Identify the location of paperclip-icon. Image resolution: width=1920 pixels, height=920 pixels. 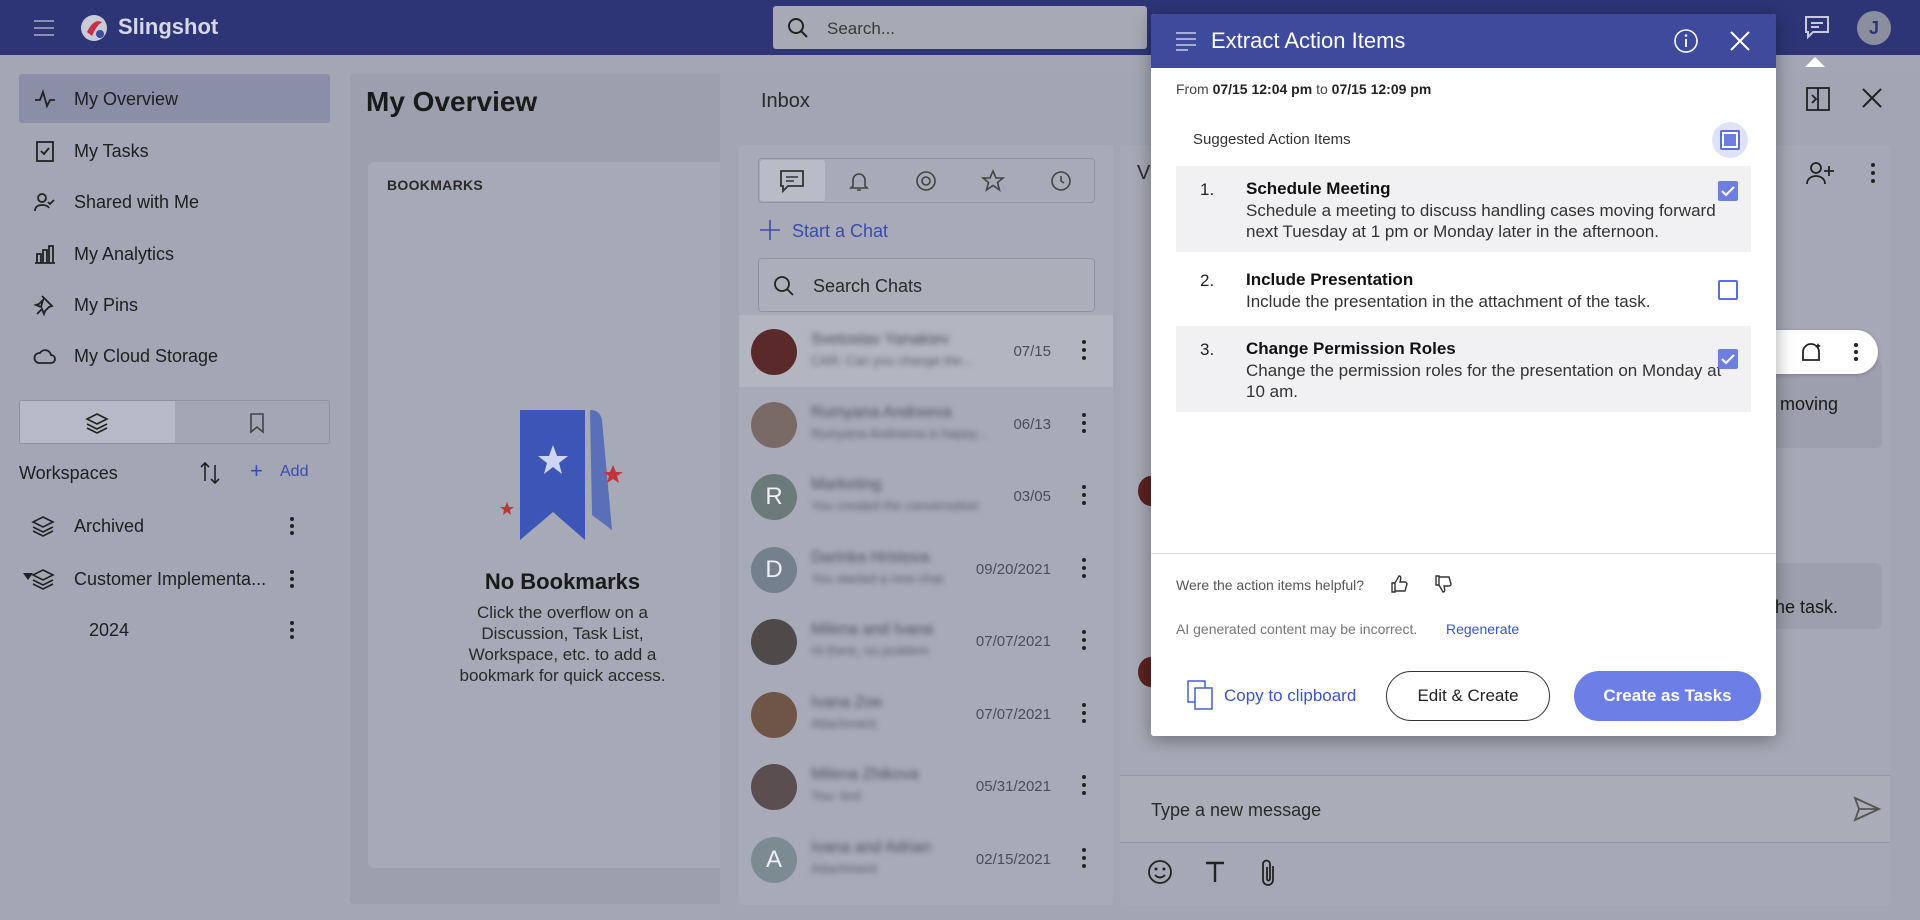
(1269, 873).